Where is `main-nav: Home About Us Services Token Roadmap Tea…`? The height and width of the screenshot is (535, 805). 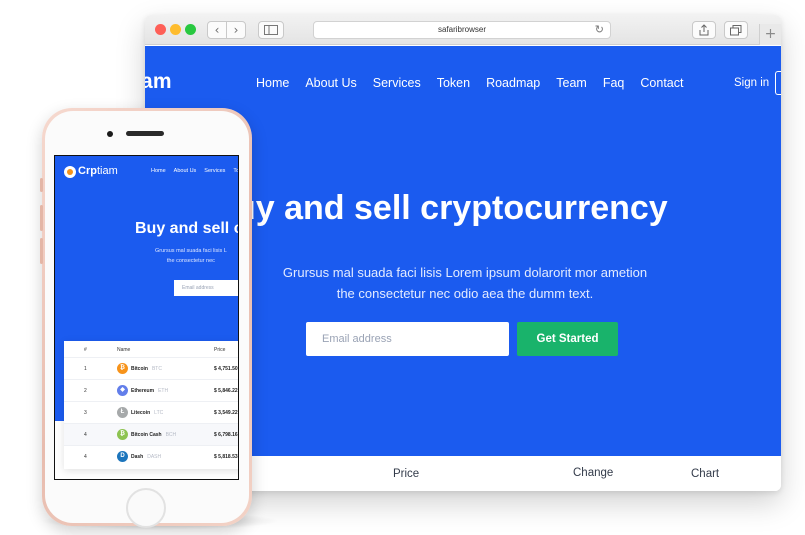 main-nav: Home About Us Services Token Roadmap Tea… is located at coordinates (477, 83).